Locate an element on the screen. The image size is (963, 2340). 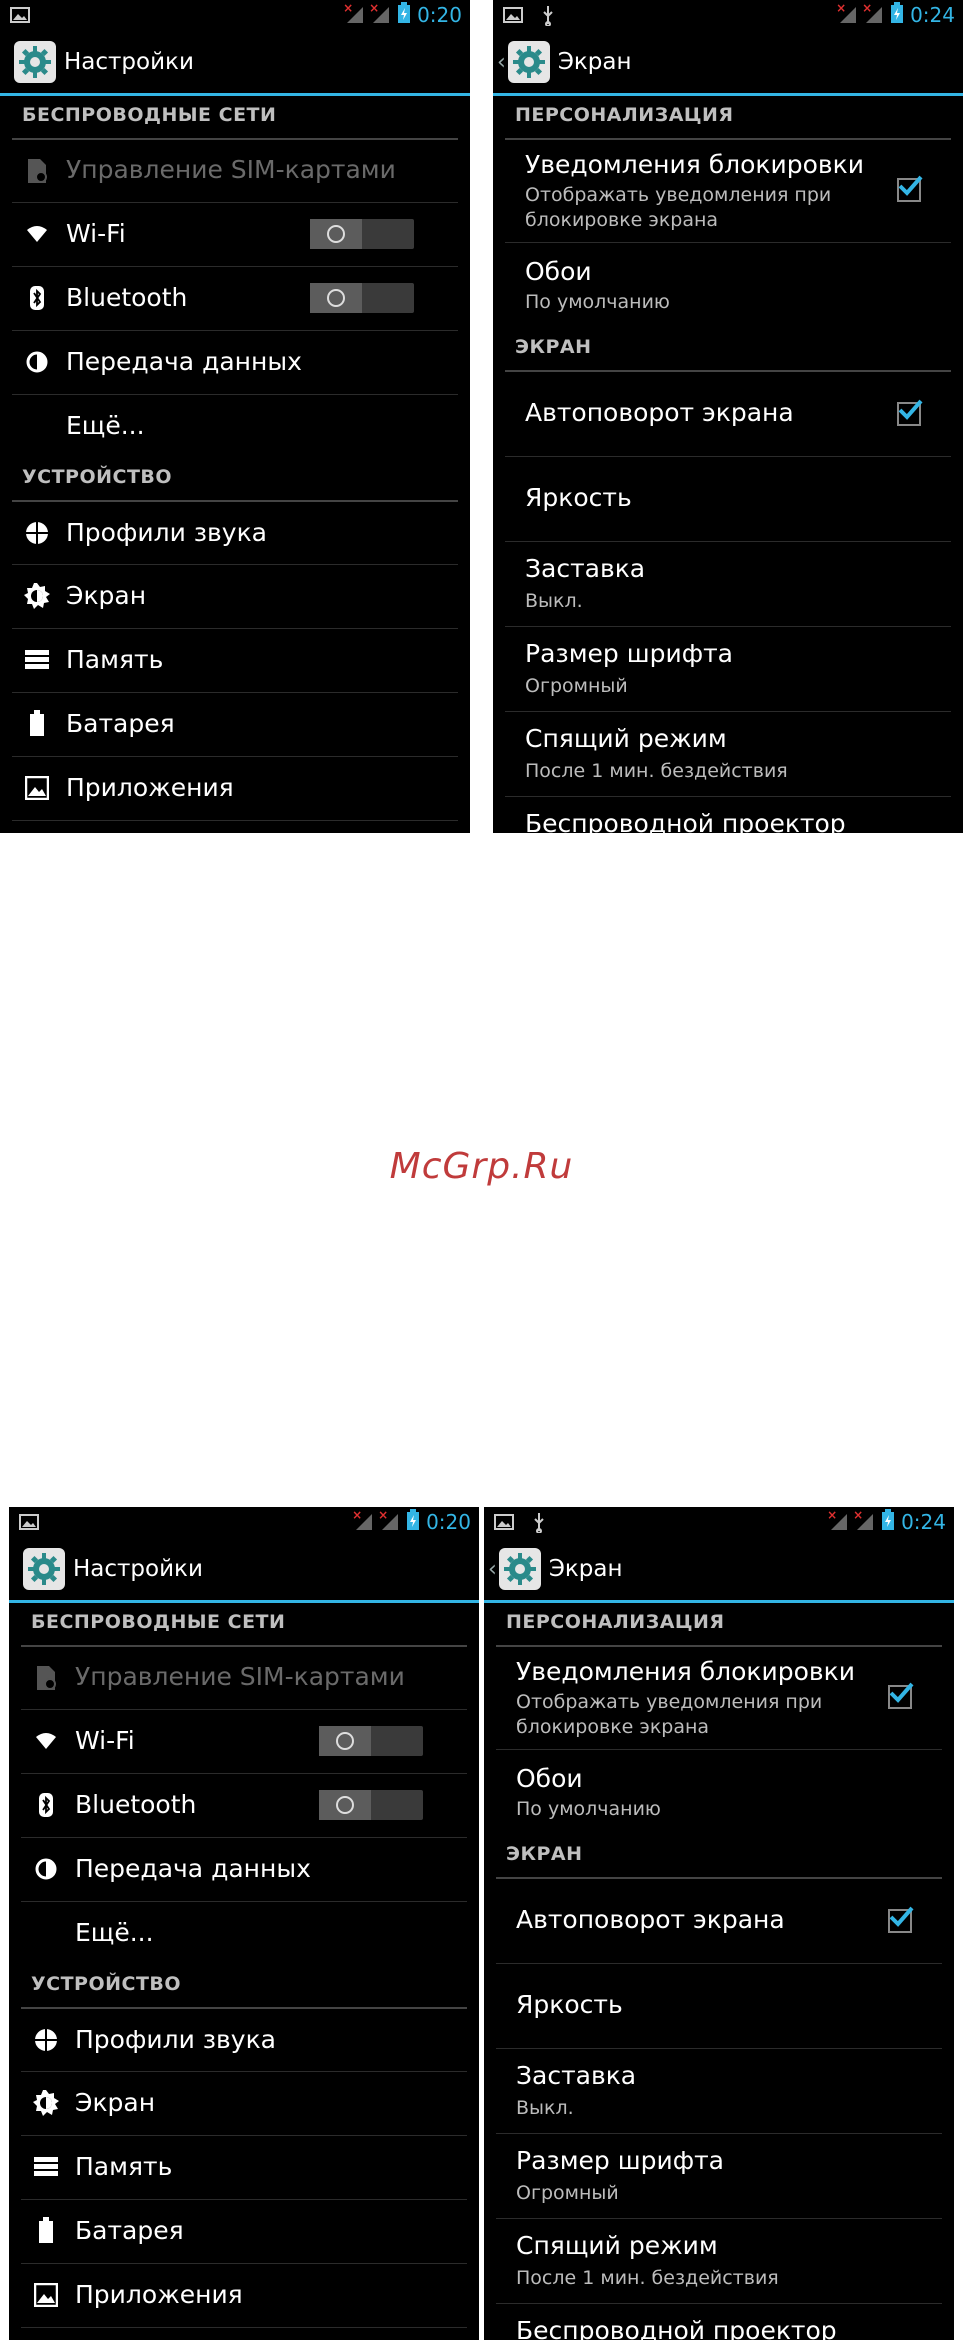
screensaver-summary: Выкл. is located at coordinates (545, 2108).